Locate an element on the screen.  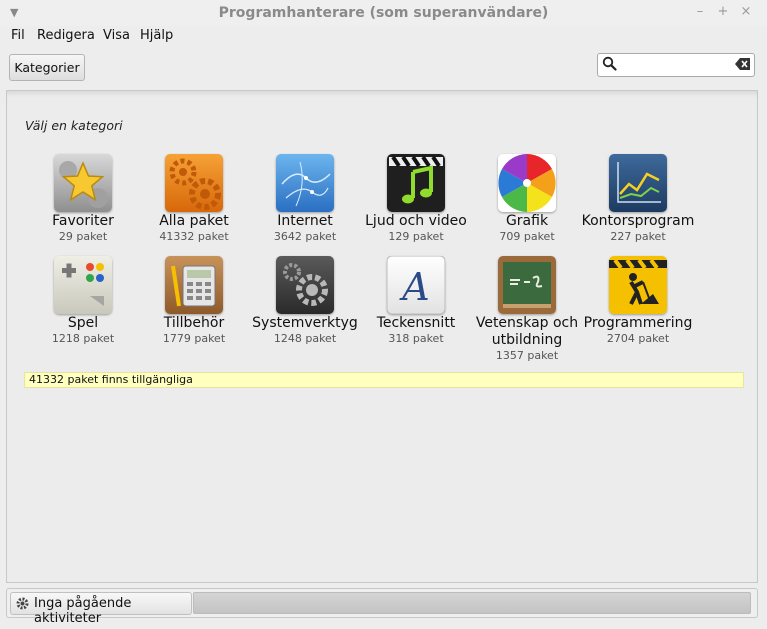
category-count: 1357 paket is located at coordinates (527, 355).